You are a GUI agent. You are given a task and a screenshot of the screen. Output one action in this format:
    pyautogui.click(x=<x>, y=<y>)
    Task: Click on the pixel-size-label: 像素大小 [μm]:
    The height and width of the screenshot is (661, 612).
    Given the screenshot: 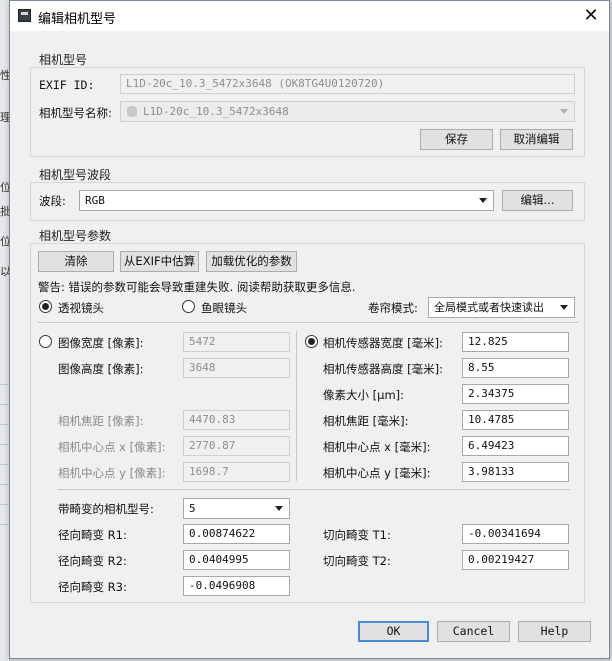 What is the action you would take?
    pyautogui.click(x=364, y=395)
    